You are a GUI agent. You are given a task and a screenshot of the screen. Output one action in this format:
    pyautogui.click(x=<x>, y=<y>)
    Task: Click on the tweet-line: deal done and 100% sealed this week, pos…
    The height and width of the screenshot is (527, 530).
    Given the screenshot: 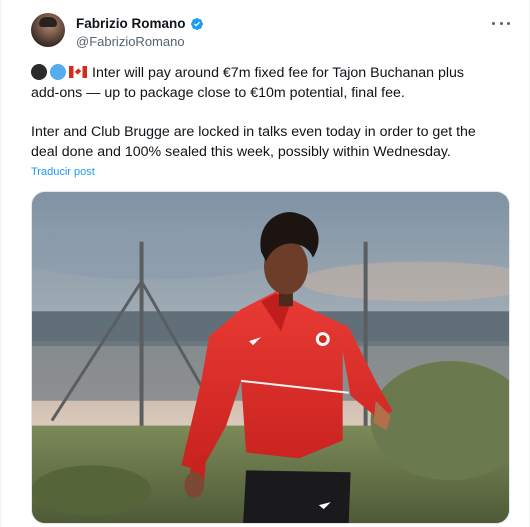 What is the action you would take?
    pyautogui.click(x=241, y=152)
    